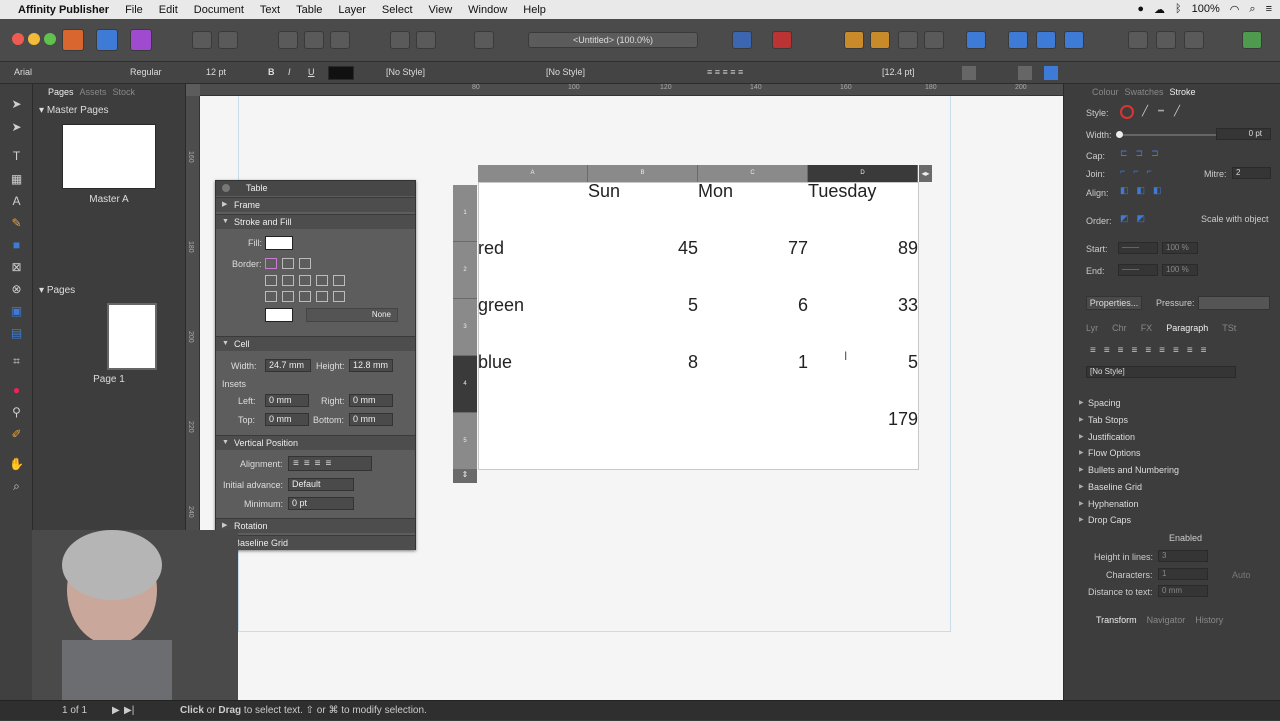  Describe the element at coordinates (107, 40) in the screenshot. I see `designer-persona-icon` at that location.